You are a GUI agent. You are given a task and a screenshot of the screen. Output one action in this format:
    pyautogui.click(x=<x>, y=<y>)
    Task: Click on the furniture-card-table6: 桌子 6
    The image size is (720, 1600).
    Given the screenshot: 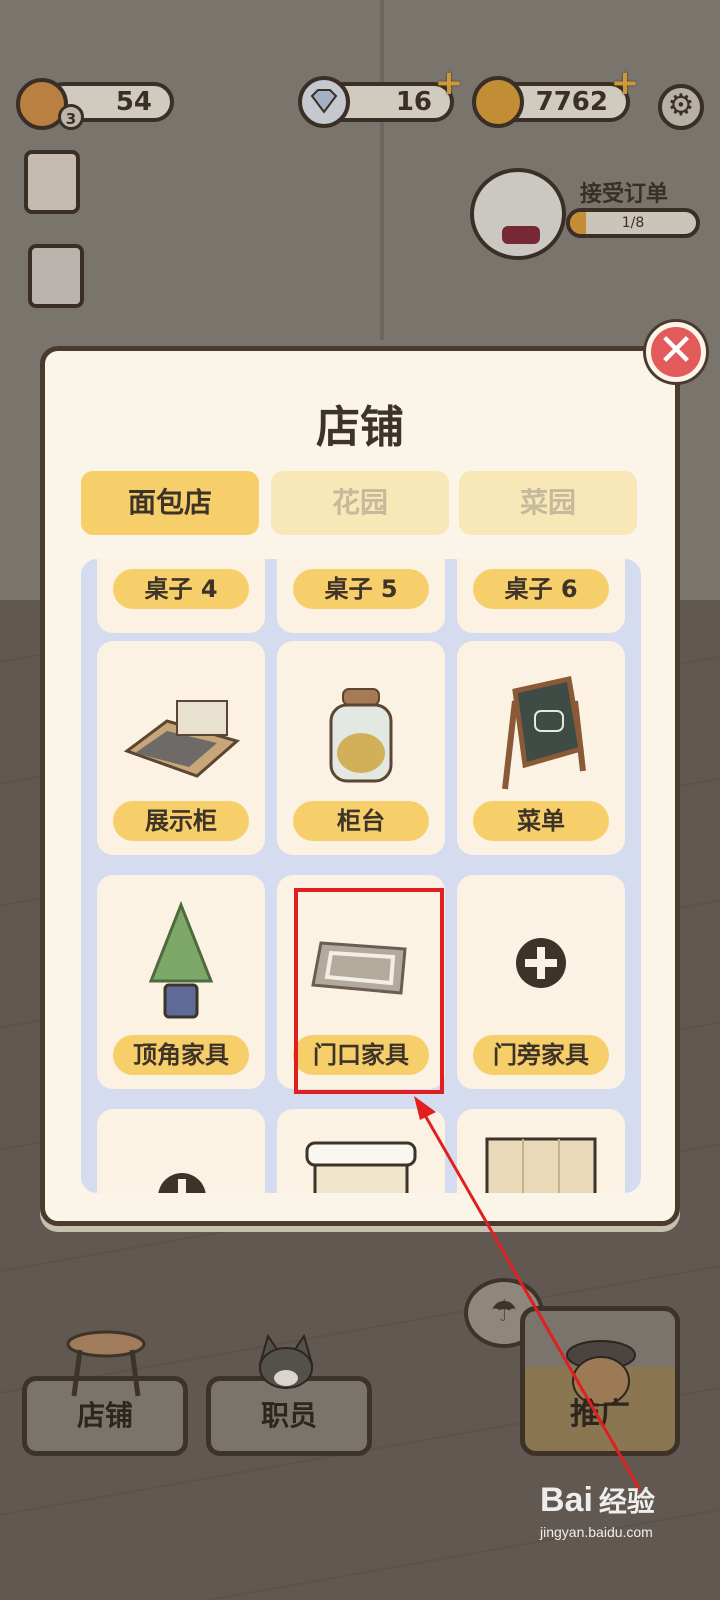 What is the action you would take?
    pyautogui.click(x=541, y=596)
    